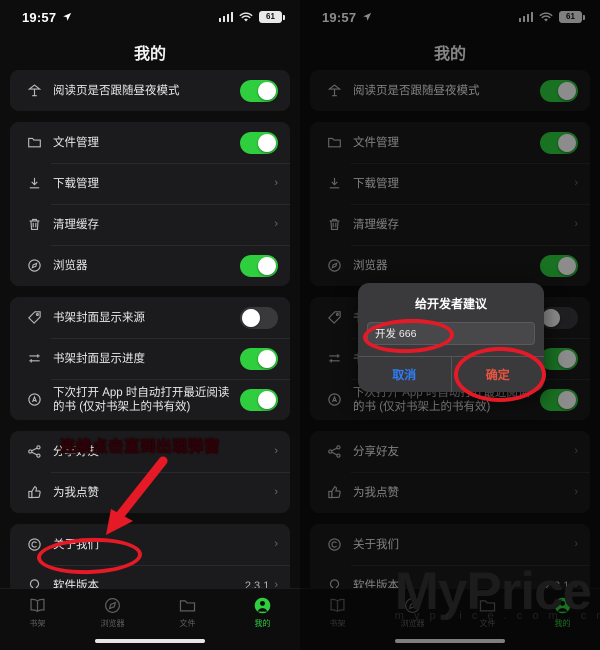  Describe the element at coordinates (141, 399) in the screenshot. I see `settings-row-label: 下次打开 App 时自动打开最近阅读的书 (仅对书架上的书有效)` at that location.